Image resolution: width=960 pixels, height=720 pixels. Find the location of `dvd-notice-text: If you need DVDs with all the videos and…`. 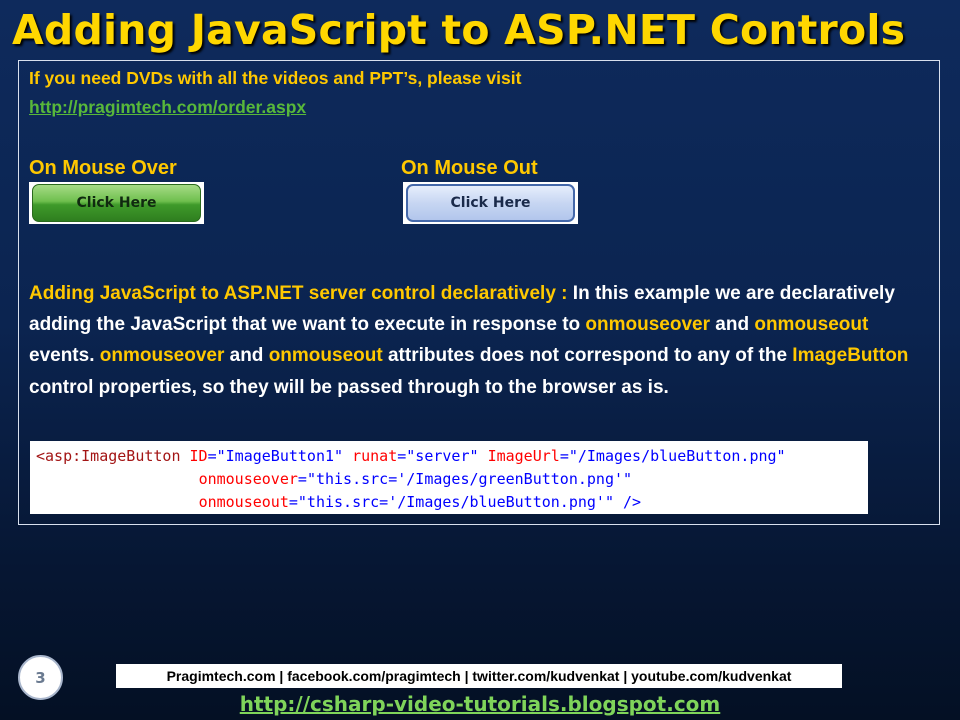

dvd-notice-text: If you need DVDs with all the videos and… is located at coordinates (275, 78).